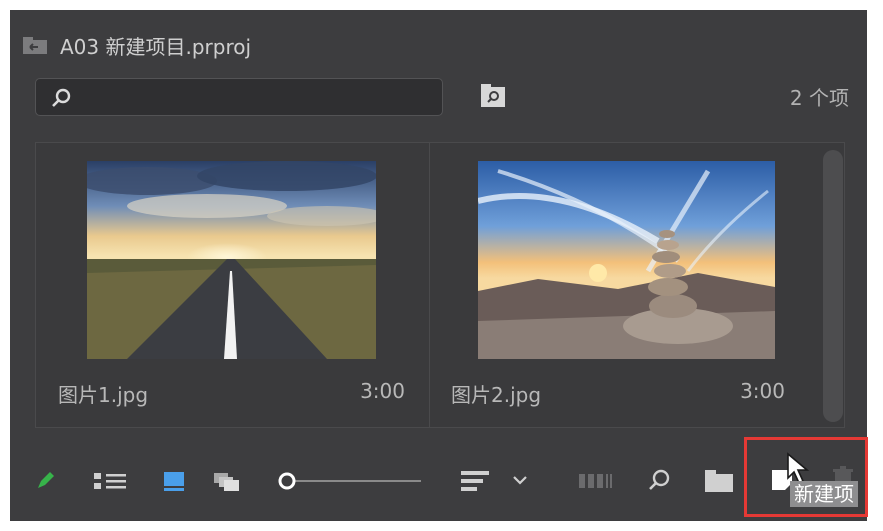 The image size is (883, 531). I want to click on search-input, so click(239, 97).